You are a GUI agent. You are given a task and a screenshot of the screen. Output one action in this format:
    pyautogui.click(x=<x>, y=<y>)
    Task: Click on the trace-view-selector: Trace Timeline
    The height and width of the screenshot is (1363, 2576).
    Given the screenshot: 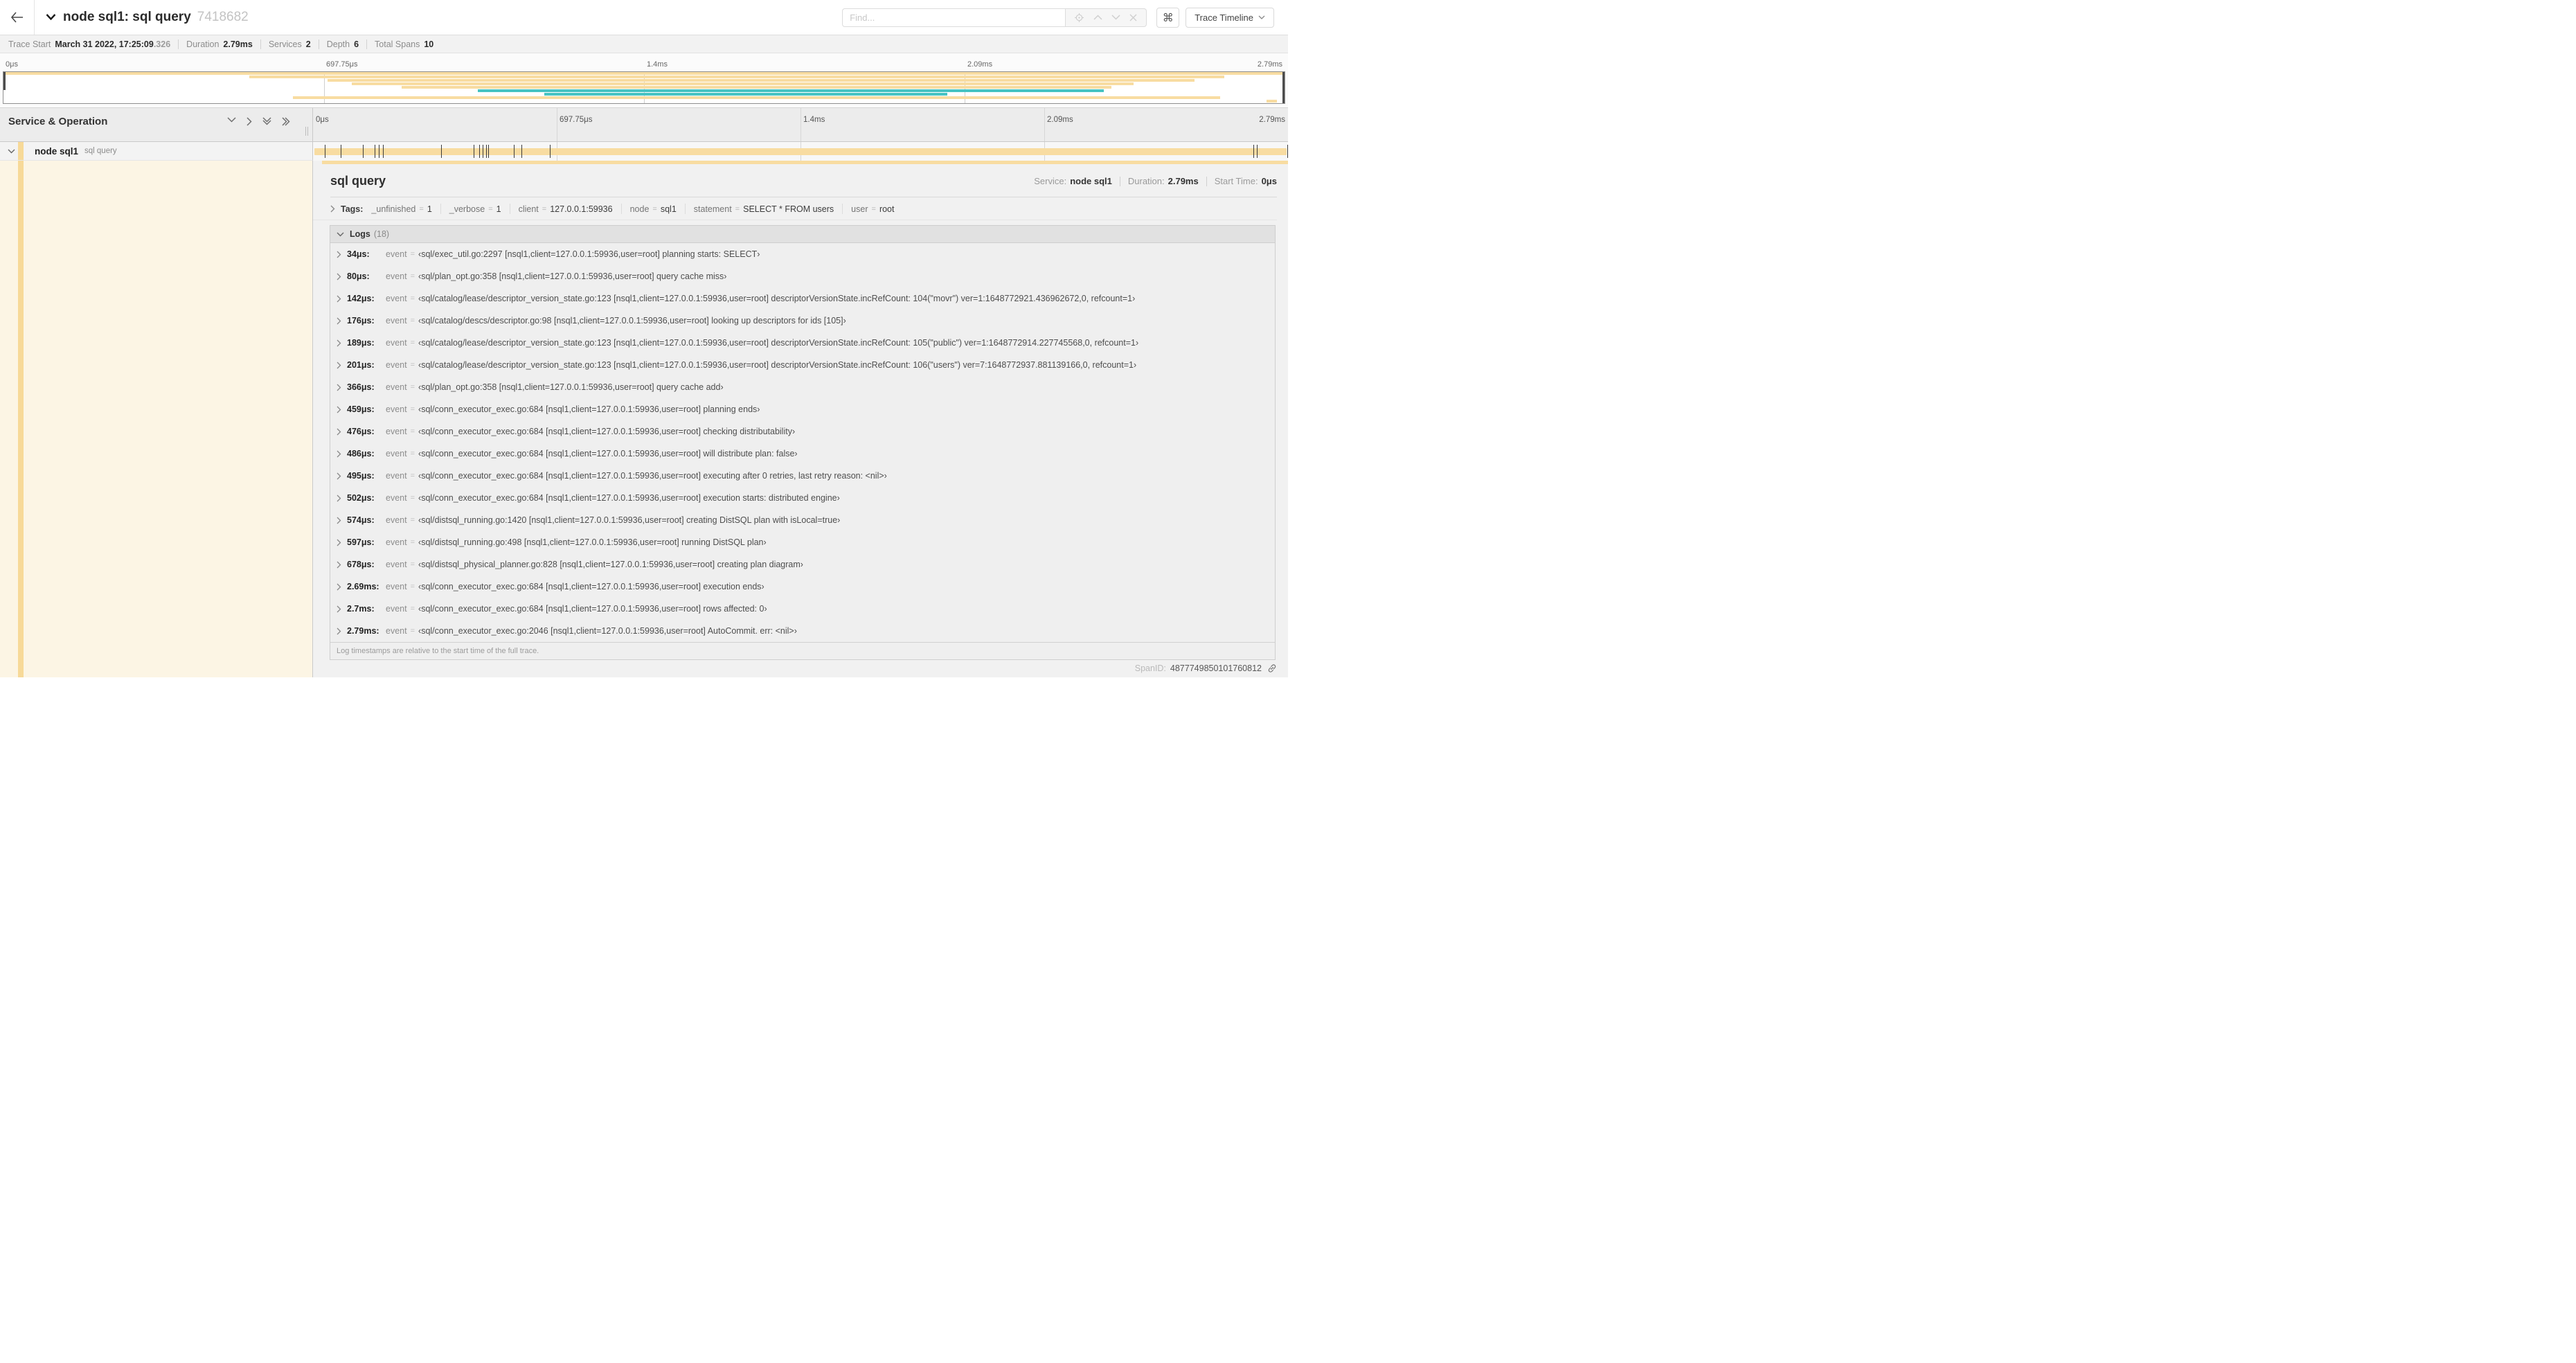 What is the action you would take?
    pyautogui.click(x=1230, y=17)
    